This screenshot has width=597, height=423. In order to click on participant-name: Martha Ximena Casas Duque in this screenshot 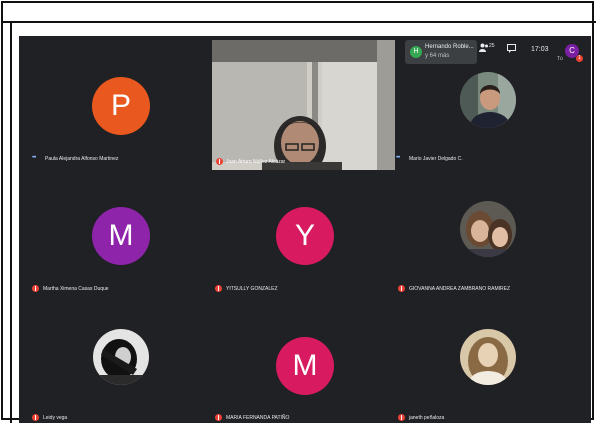, I will do `click(76, 289)`.